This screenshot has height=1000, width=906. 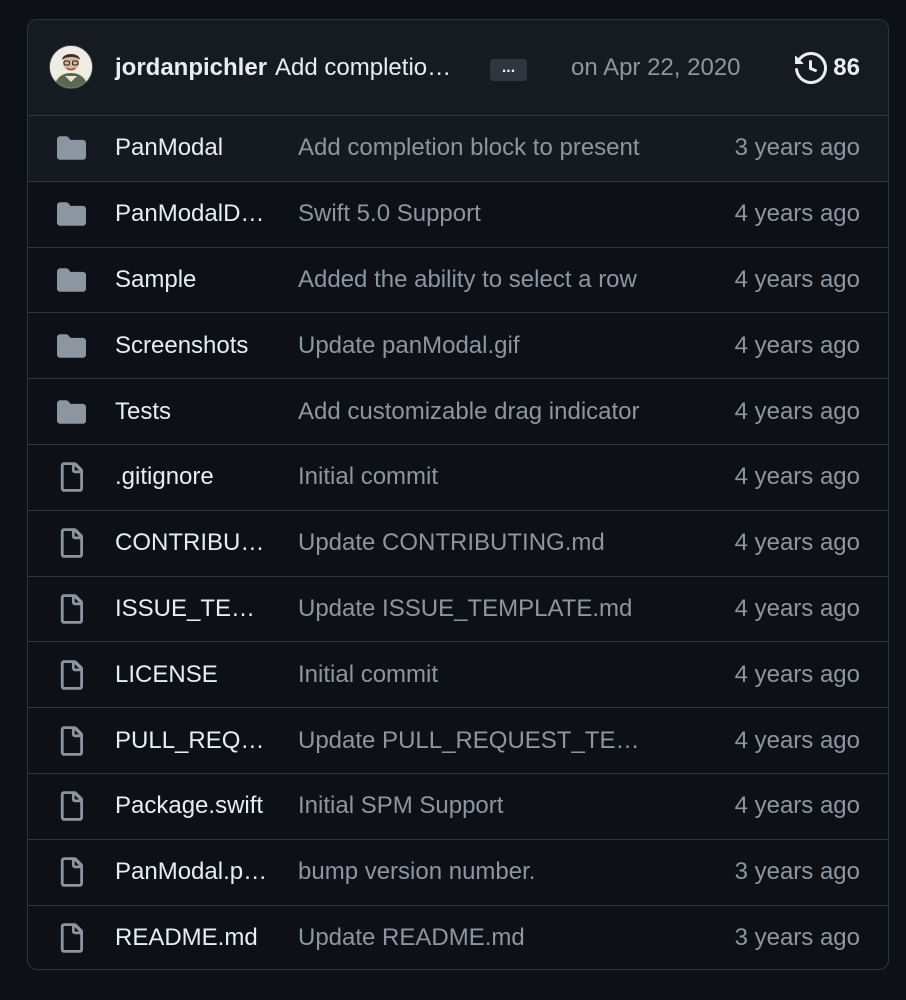 What do you see at coordinates (474, 806) in the screenshot?
I see `file-commit-message-link: Initial SPM Support` at bounding box center [474, 806].